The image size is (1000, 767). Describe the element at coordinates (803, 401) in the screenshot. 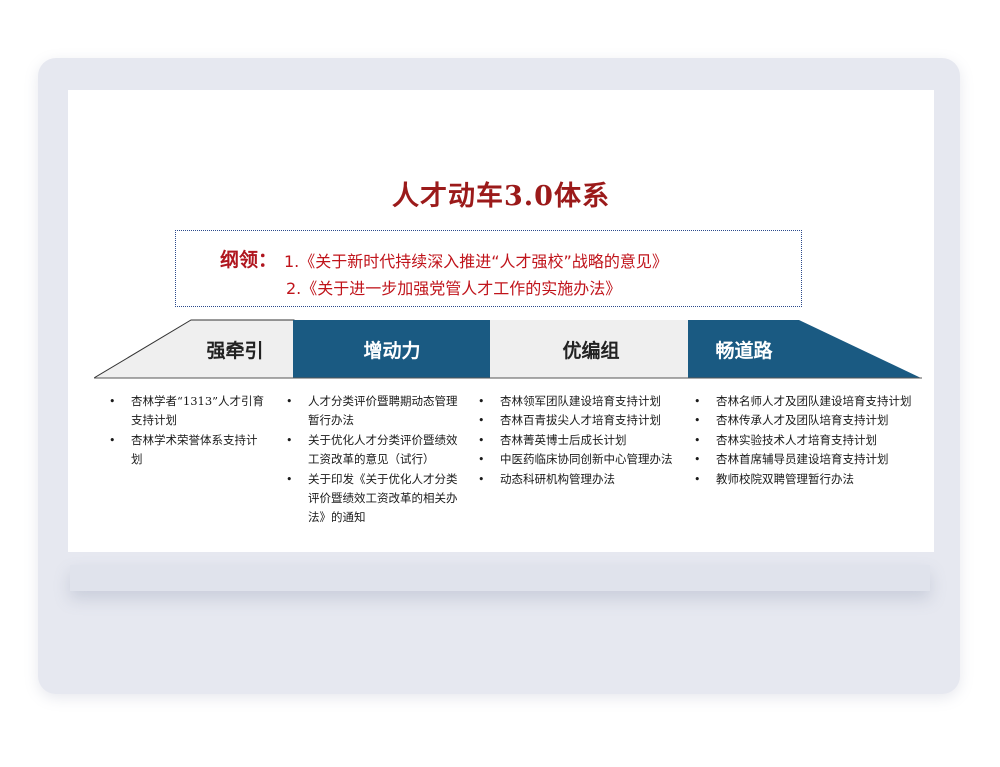

I see `list-item: • 杏林名师人才及团队建设培育支持计划` at that location.